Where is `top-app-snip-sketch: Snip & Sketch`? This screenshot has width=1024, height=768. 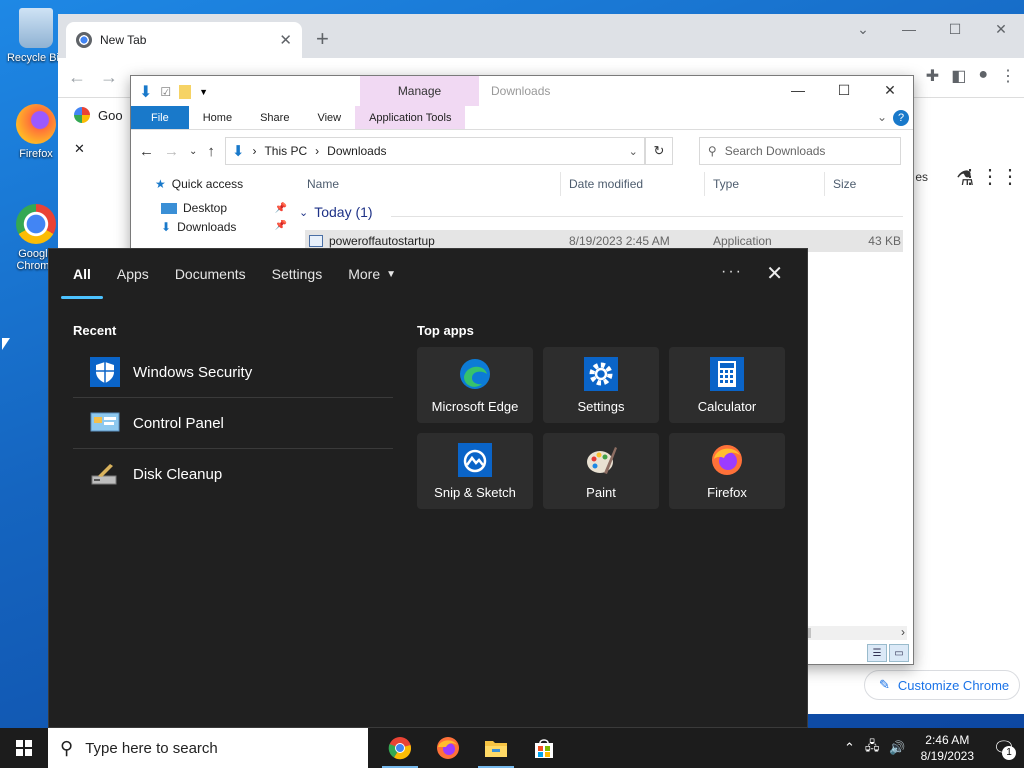 top-app-snip-sketch: Snip & Sketch is located at coordinates (475, 471).